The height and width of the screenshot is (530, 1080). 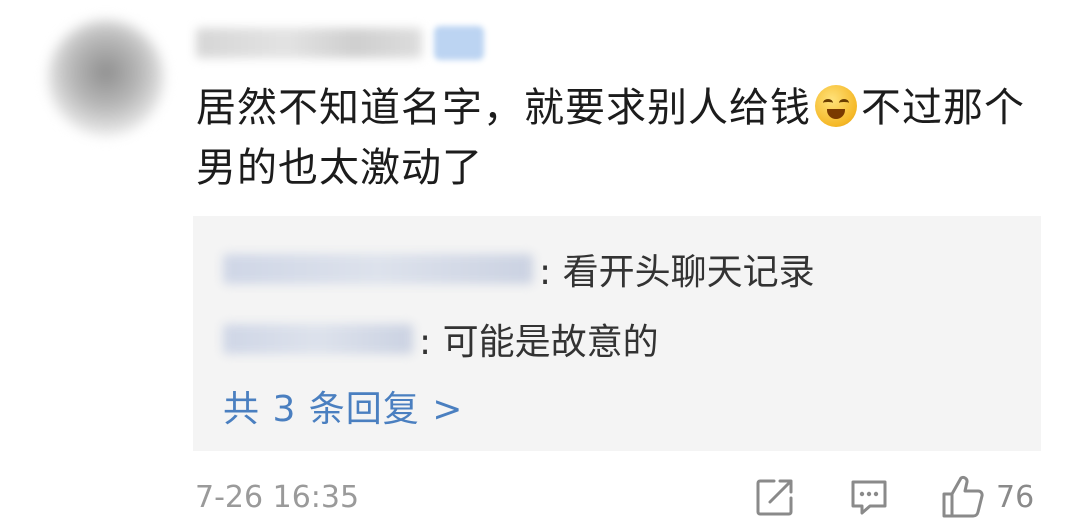 I want to click on thumbs-up-icon, so click(x=963, y=497).